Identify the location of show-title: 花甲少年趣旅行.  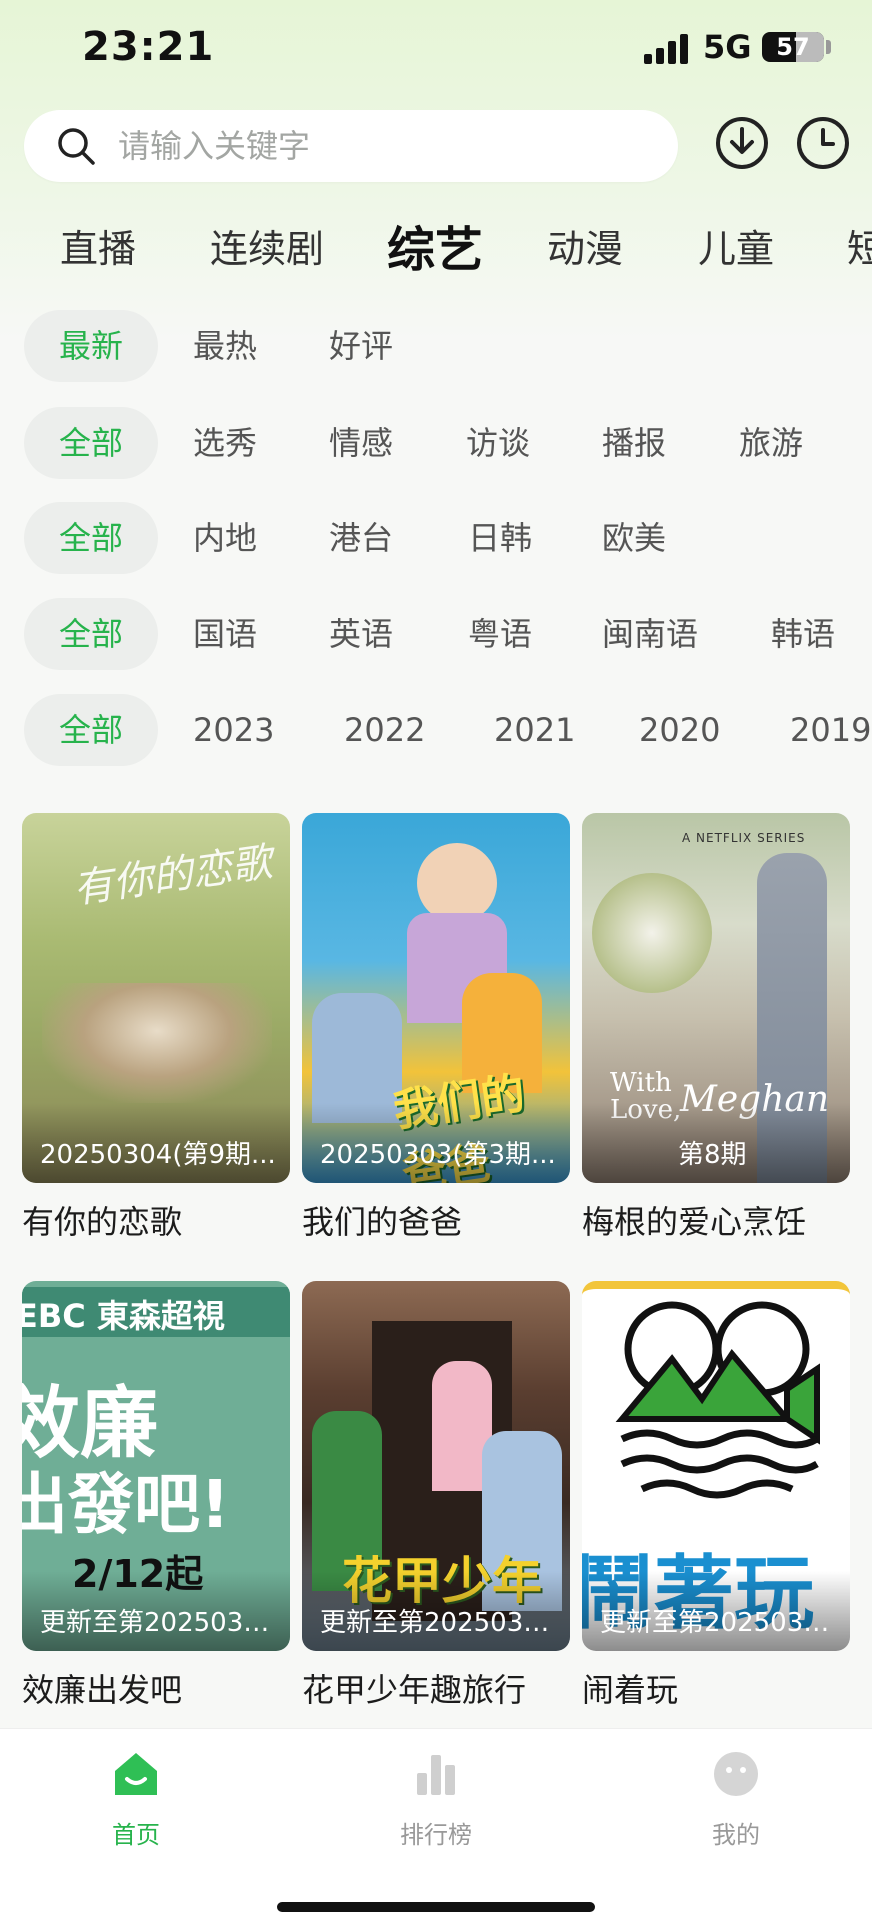
(414, 1690).